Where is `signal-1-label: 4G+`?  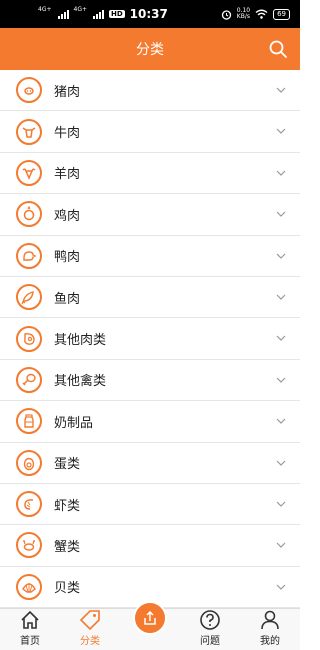 signal-1-label: 4G+ is located at coordinates (45, 9).